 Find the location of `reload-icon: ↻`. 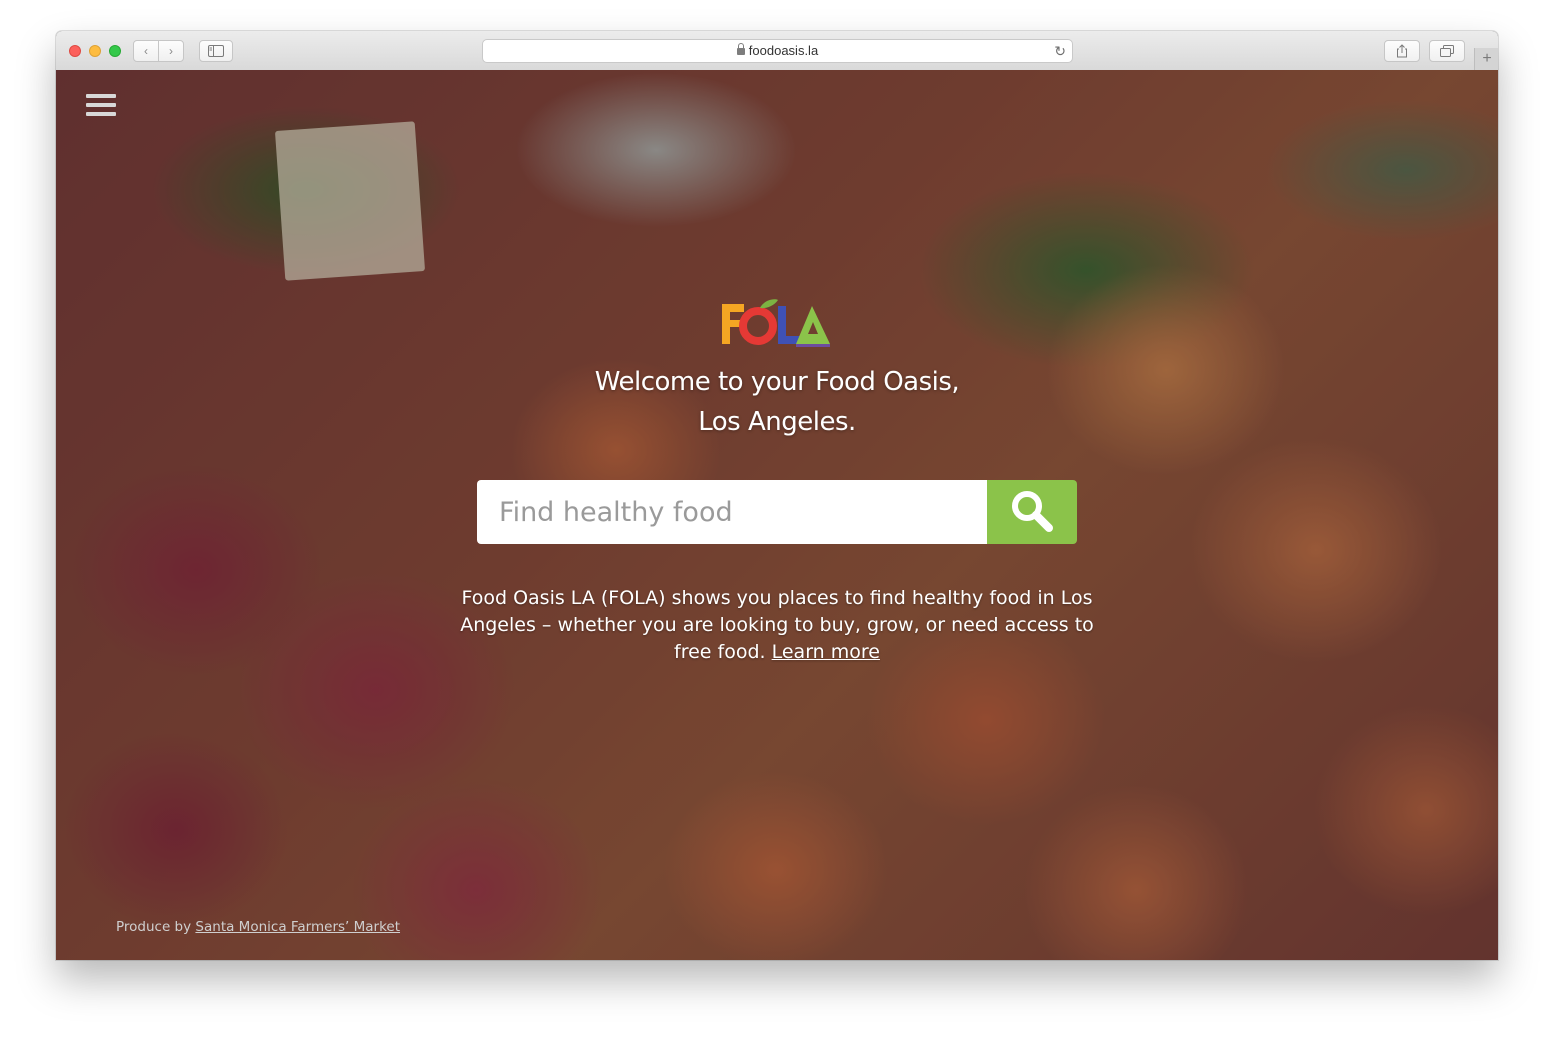

reload-icon: ↻ is located at coordinates (1060, 51).